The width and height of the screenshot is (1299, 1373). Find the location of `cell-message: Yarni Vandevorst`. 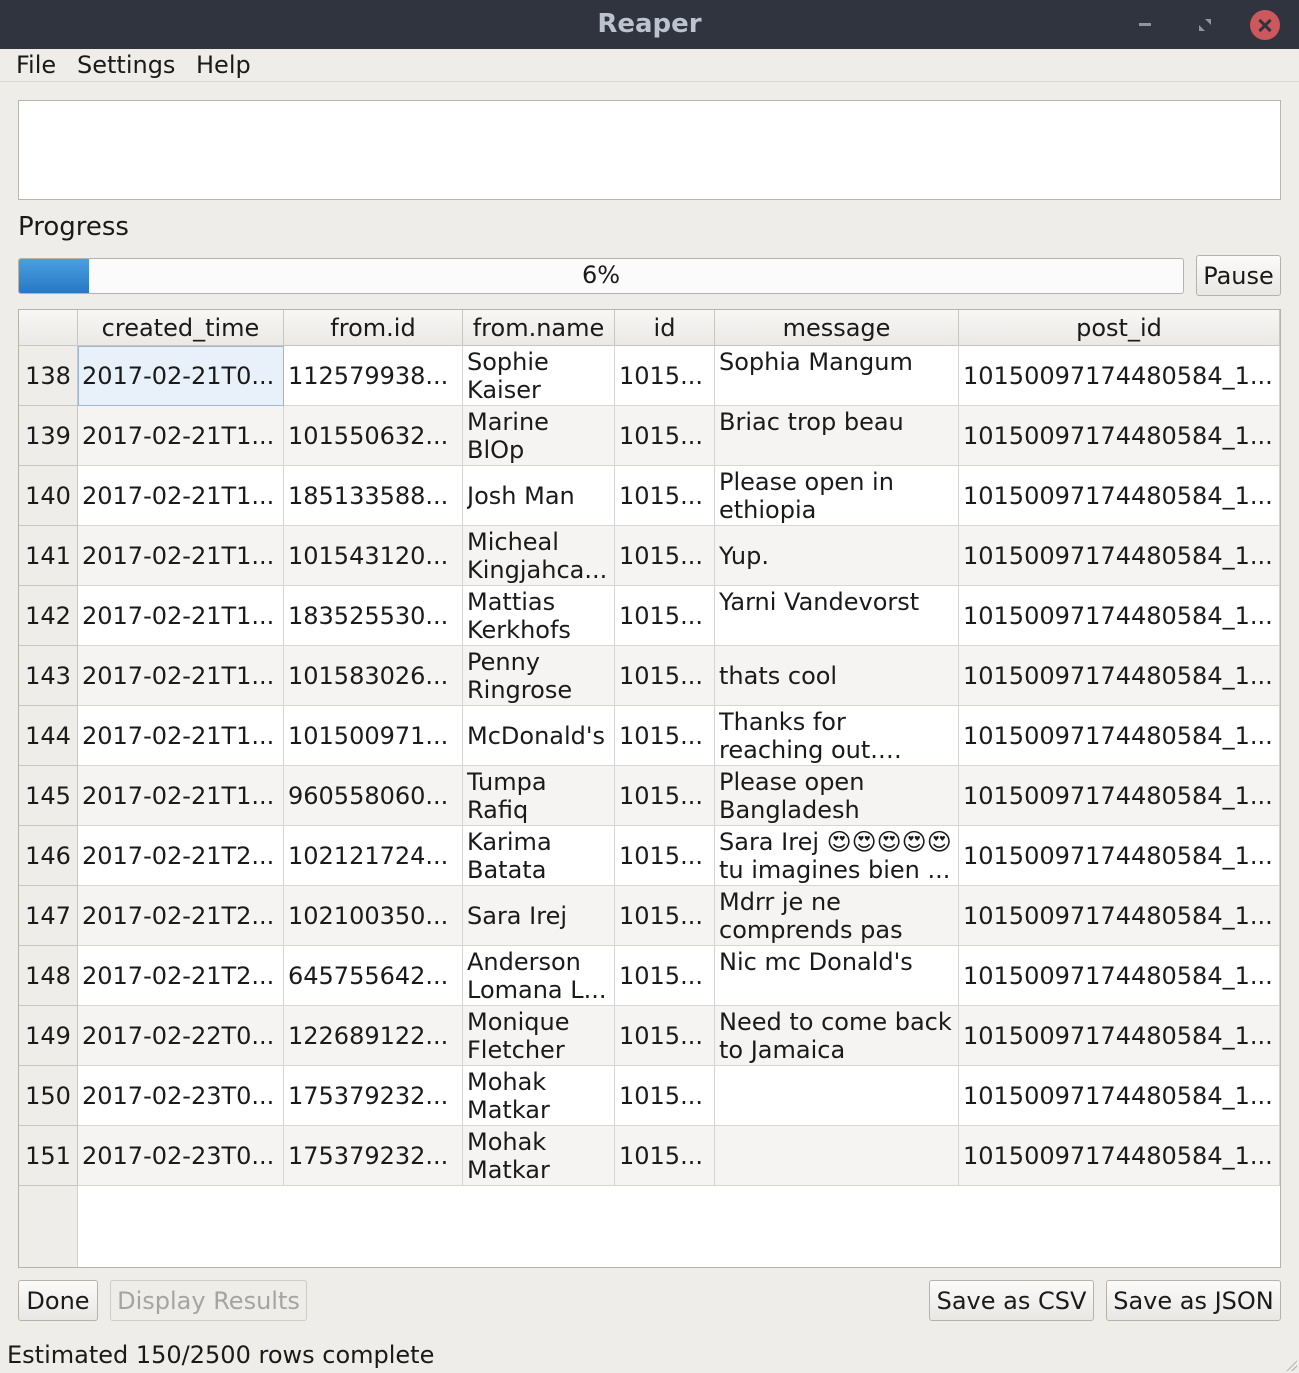

cell-message: Yarni Vandevorst is located at coordinates (837, 616).